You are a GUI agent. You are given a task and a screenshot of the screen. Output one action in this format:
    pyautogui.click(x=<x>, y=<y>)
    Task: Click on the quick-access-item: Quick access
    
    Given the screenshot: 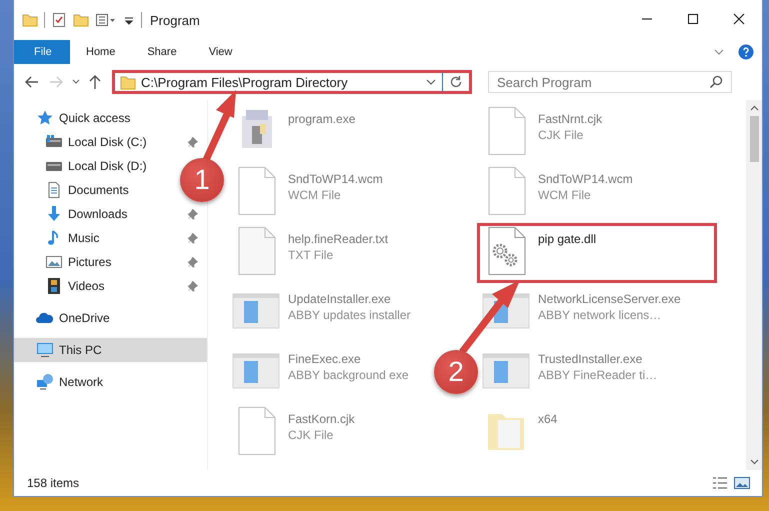 What is the action you would take?
    pyautogui.click(x=75, y=118)
    